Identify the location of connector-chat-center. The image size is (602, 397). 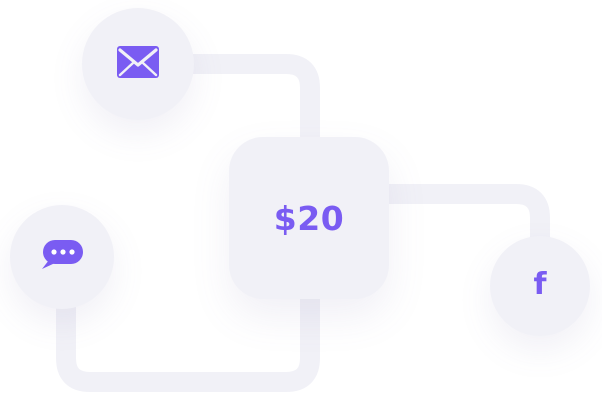
(188, 339).